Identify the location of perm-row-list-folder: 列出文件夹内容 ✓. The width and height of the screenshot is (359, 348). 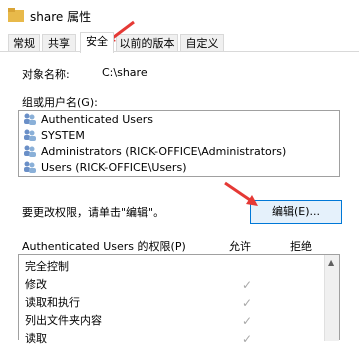
(139, 321).